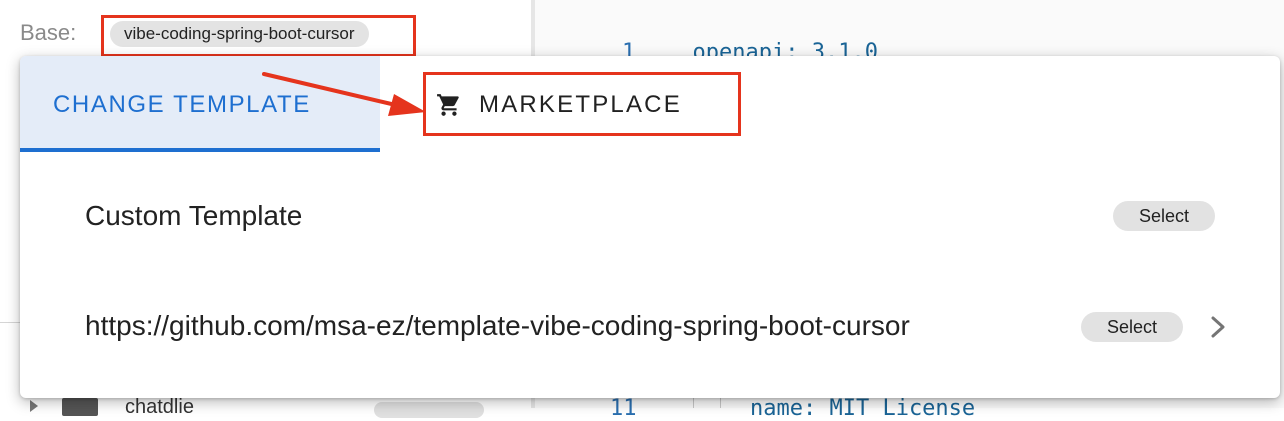 Image resolution: width=1284 pixels, height=421 pixels. Describe the element at coordinates (429, 410) in the screenshot. I see `tree-item-badge` at that location.